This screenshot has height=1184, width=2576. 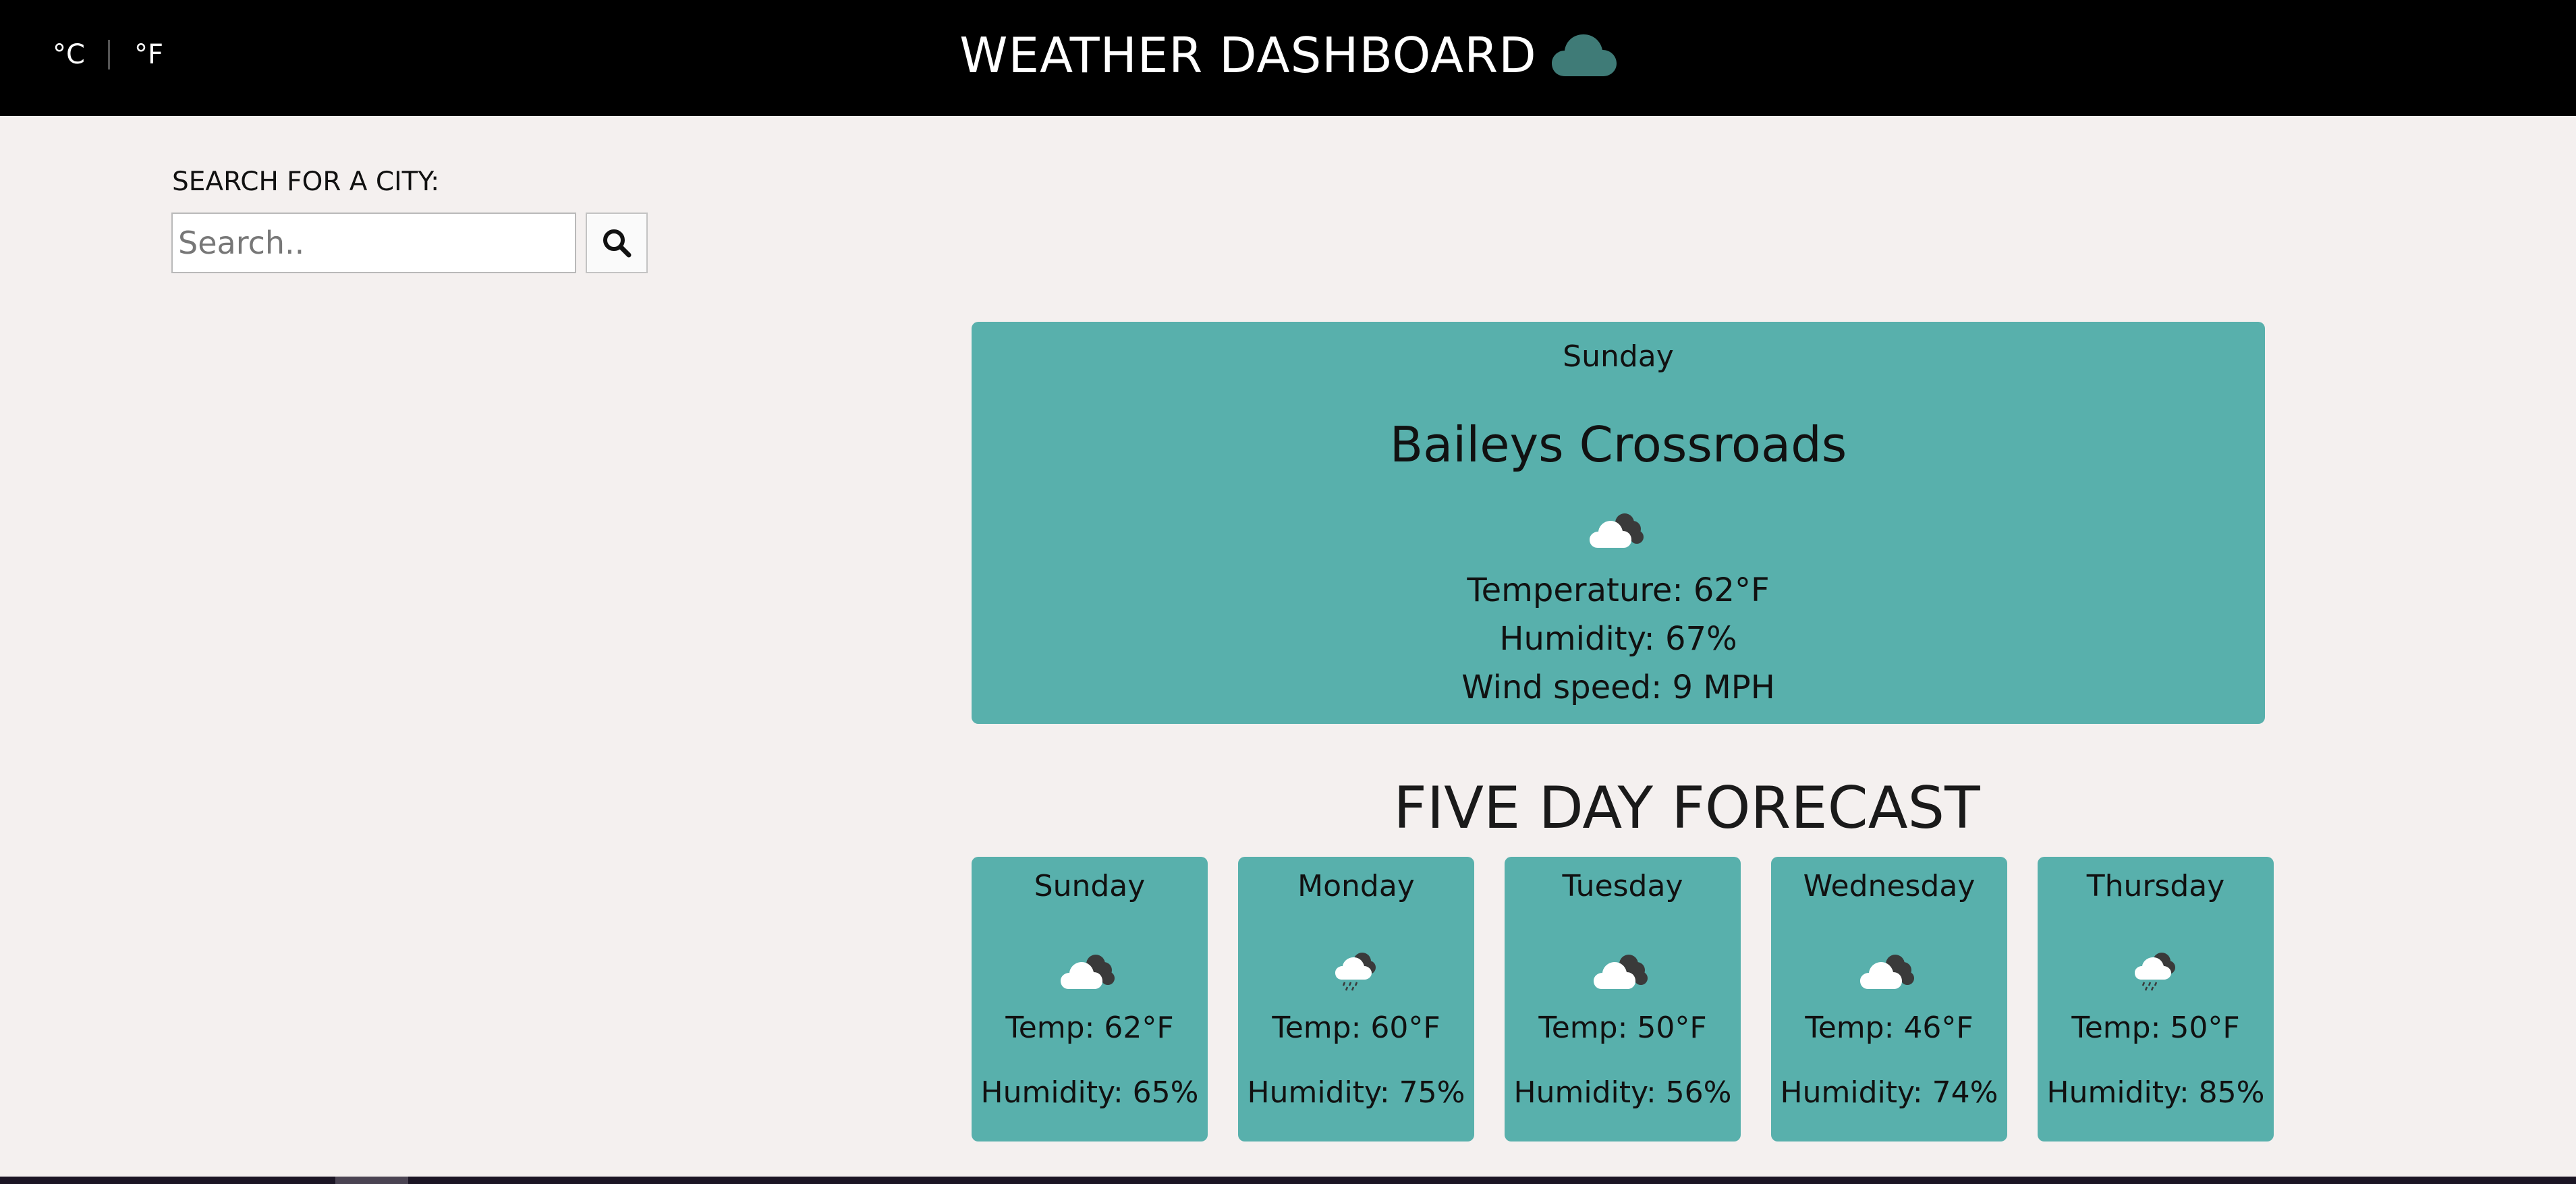 What do you see at coordinates (1618, 357) in the screenshot?
I see `current-day: Sunday` at bounding box center [1618, 357].